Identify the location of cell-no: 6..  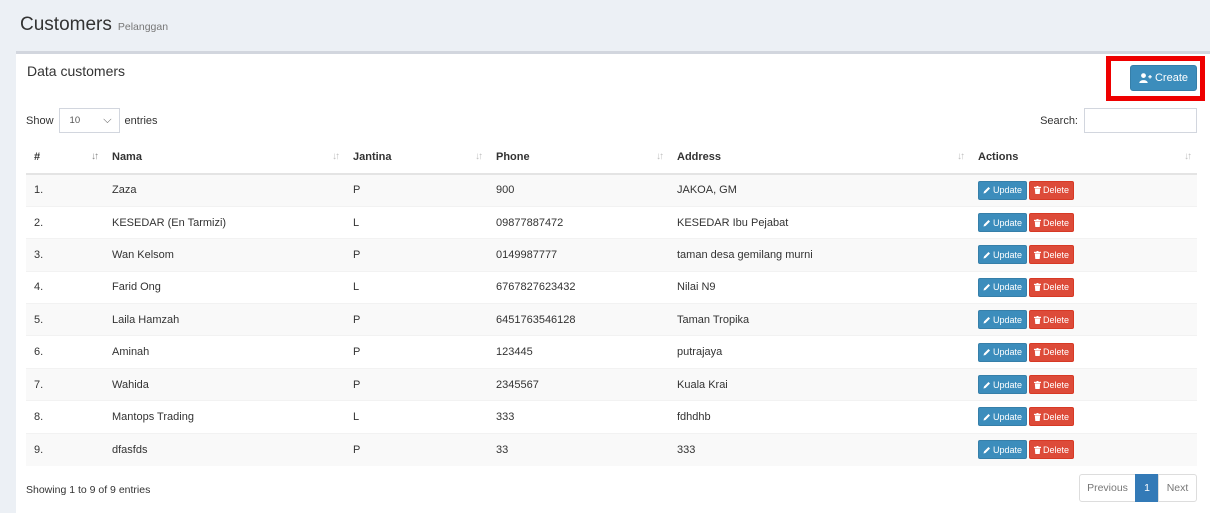
(65, 352).